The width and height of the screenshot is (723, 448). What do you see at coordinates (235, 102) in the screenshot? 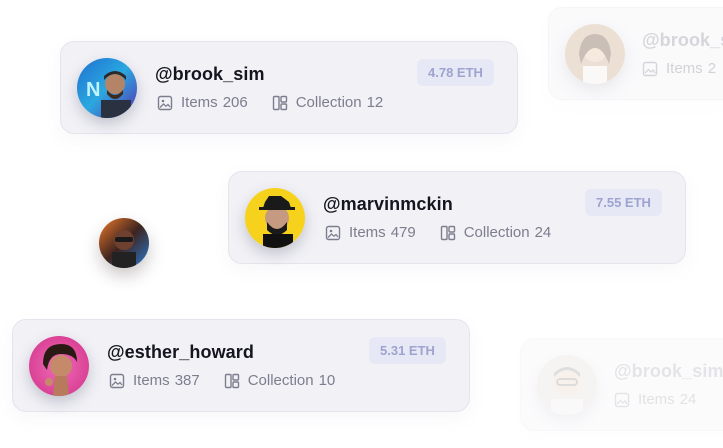
I see `items-count: 206` at bounding box center [235, 102].